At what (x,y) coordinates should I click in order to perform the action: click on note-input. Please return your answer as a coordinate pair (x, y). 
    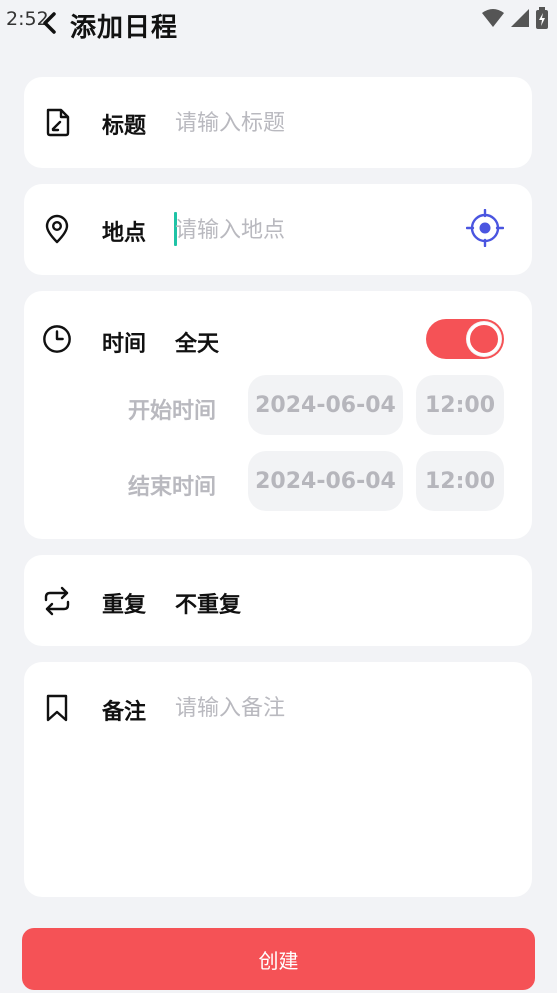
    Looking at the image, I should click on (340, 782).